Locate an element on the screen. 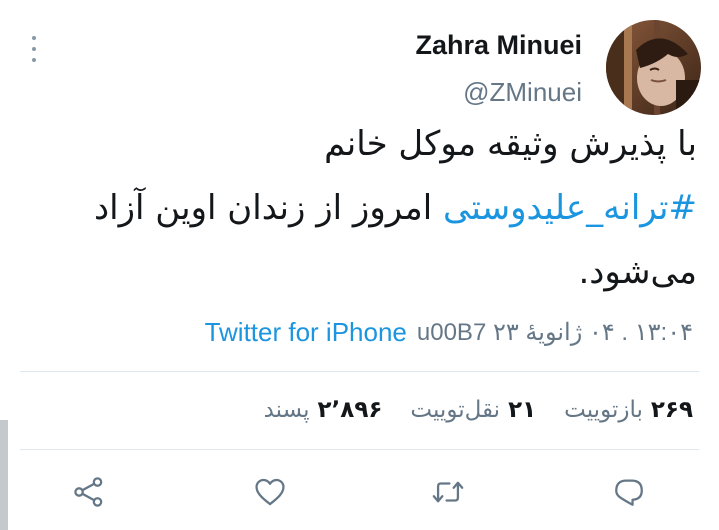  stat-count: ۲۶۹ is located at coordinates (671, 410).